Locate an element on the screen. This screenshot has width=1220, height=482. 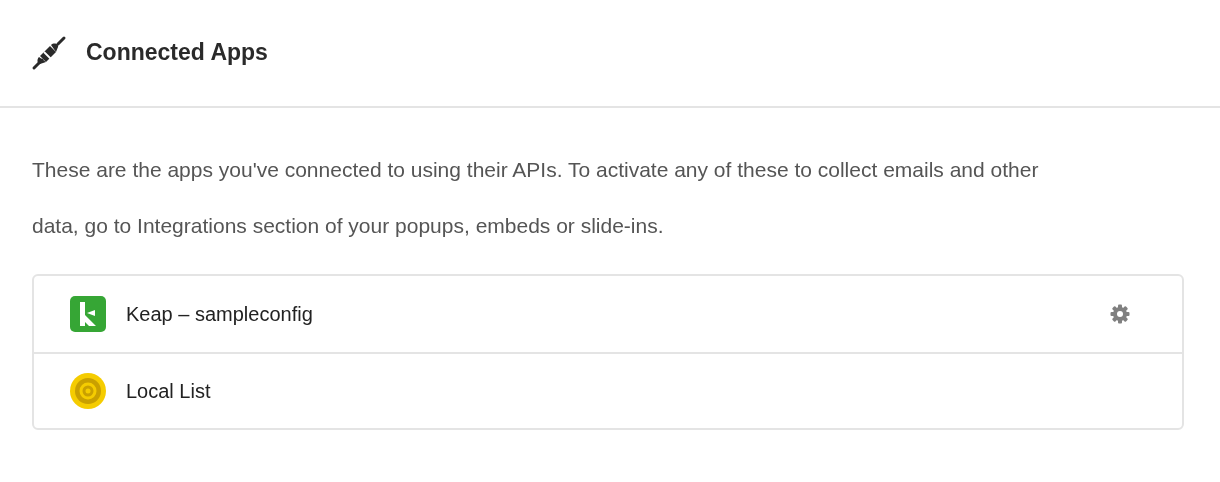
description-text: These are the apps you've connected to using their APIs. To activate any of these to collect emails and other data, go to Integrations section of your popups, embeds or slide-ins. is located at coordinates (535, 198).